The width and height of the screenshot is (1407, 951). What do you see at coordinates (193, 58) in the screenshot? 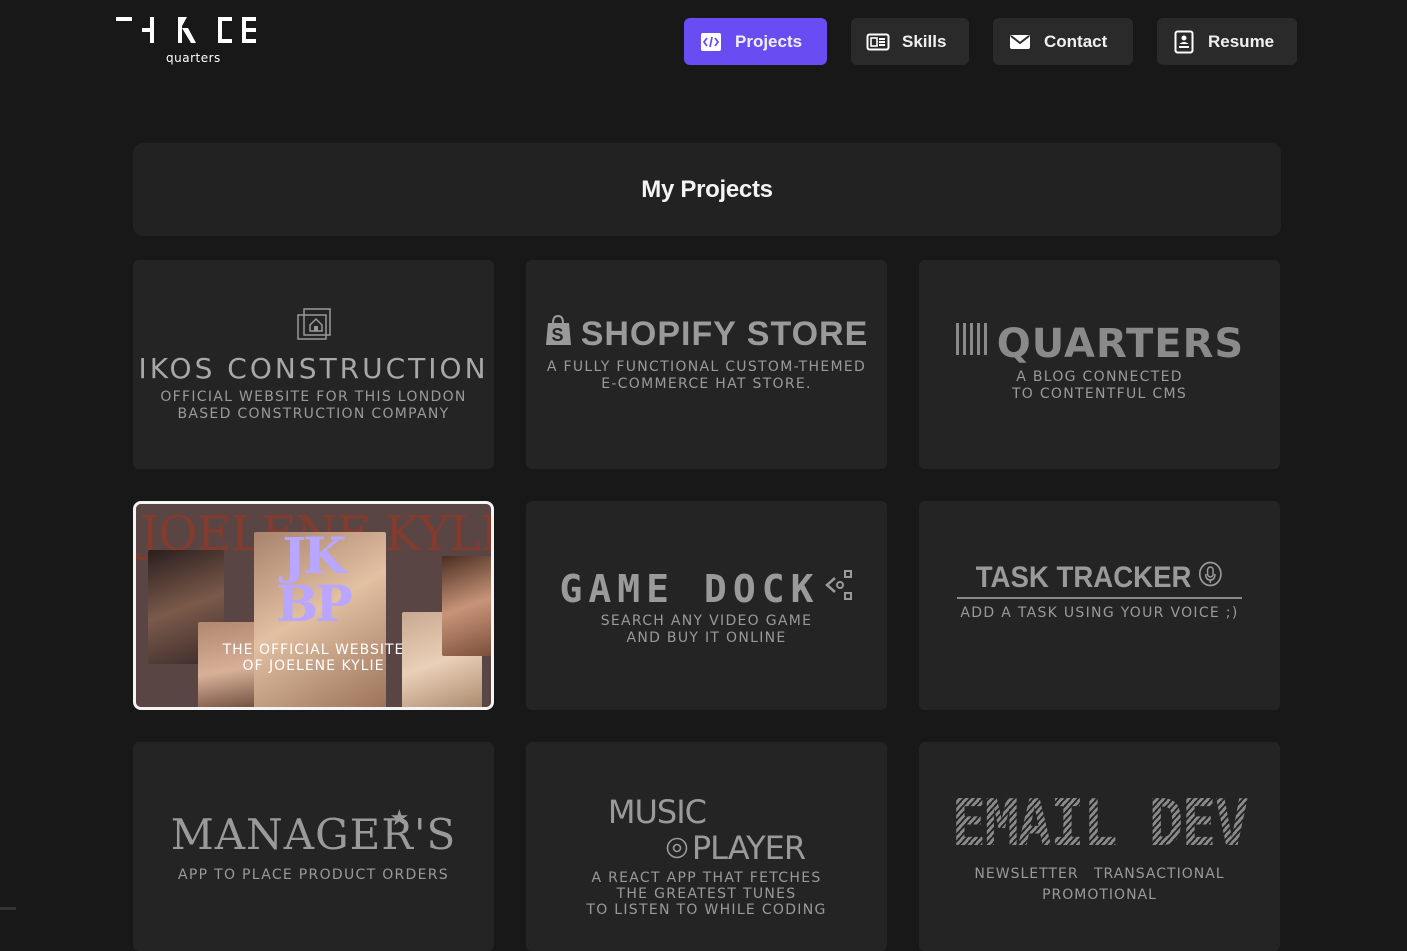
I see `logo-subtitle: quarters` at bounding box center [193, 58].